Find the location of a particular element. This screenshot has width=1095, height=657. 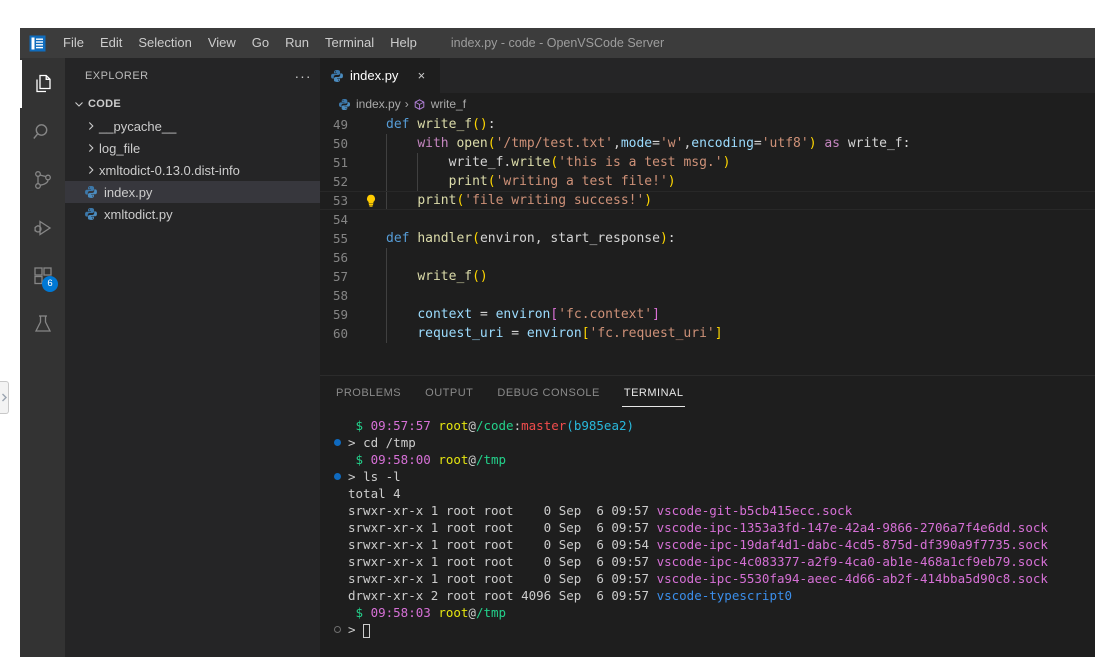

editor-scrollbar is located at coordinates (1088, 245).